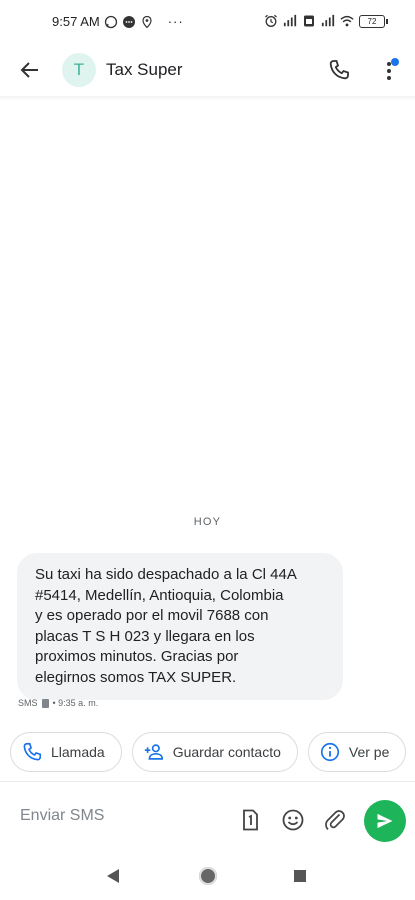 The image size is (415, 900). I want to click on battery-icon: 72, so click(373, 21).